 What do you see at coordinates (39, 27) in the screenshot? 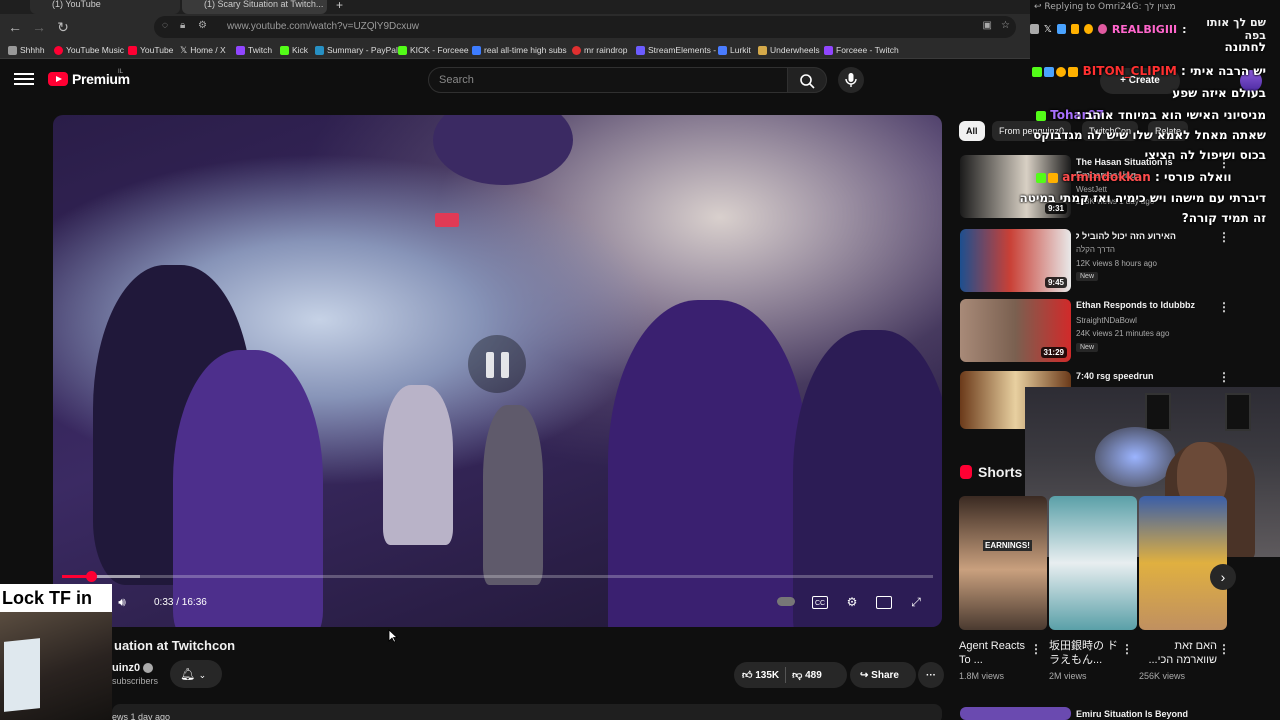
I see `forward-icon: →` at bounding box center [39, 27].